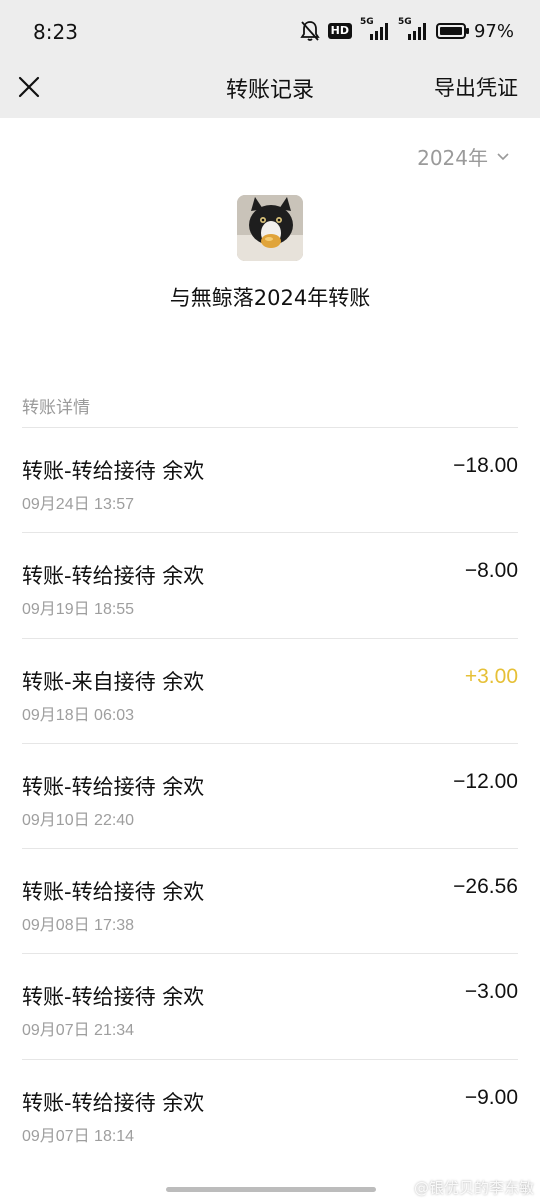 This screenshot has height=1200, width=540. What do you see at coordinates (55, 32) in the screenshot?
I see `status-time: 8:23` at bounding box center [55, 32].